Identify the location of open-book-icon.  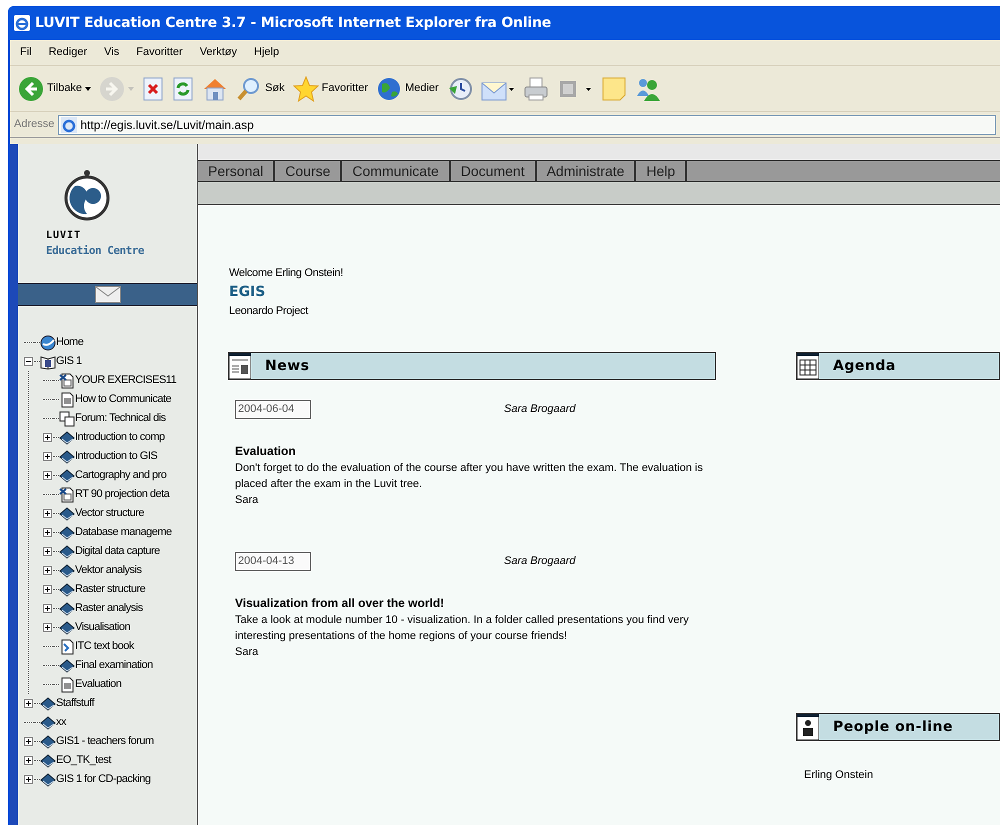
(48, 362).